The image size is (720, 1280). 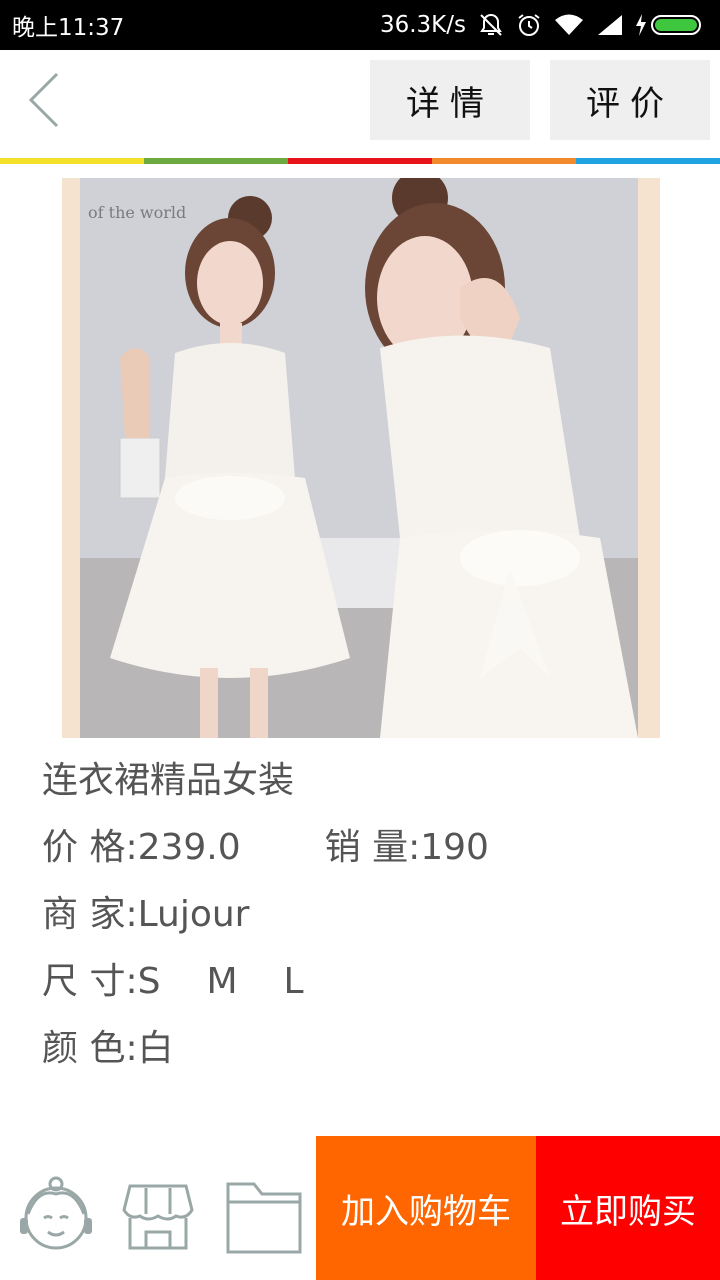 What do you see at coordinates (90, 981) in the screenshot?
I see `size-label: 尺 寸:` at bounding box center [90, 981].